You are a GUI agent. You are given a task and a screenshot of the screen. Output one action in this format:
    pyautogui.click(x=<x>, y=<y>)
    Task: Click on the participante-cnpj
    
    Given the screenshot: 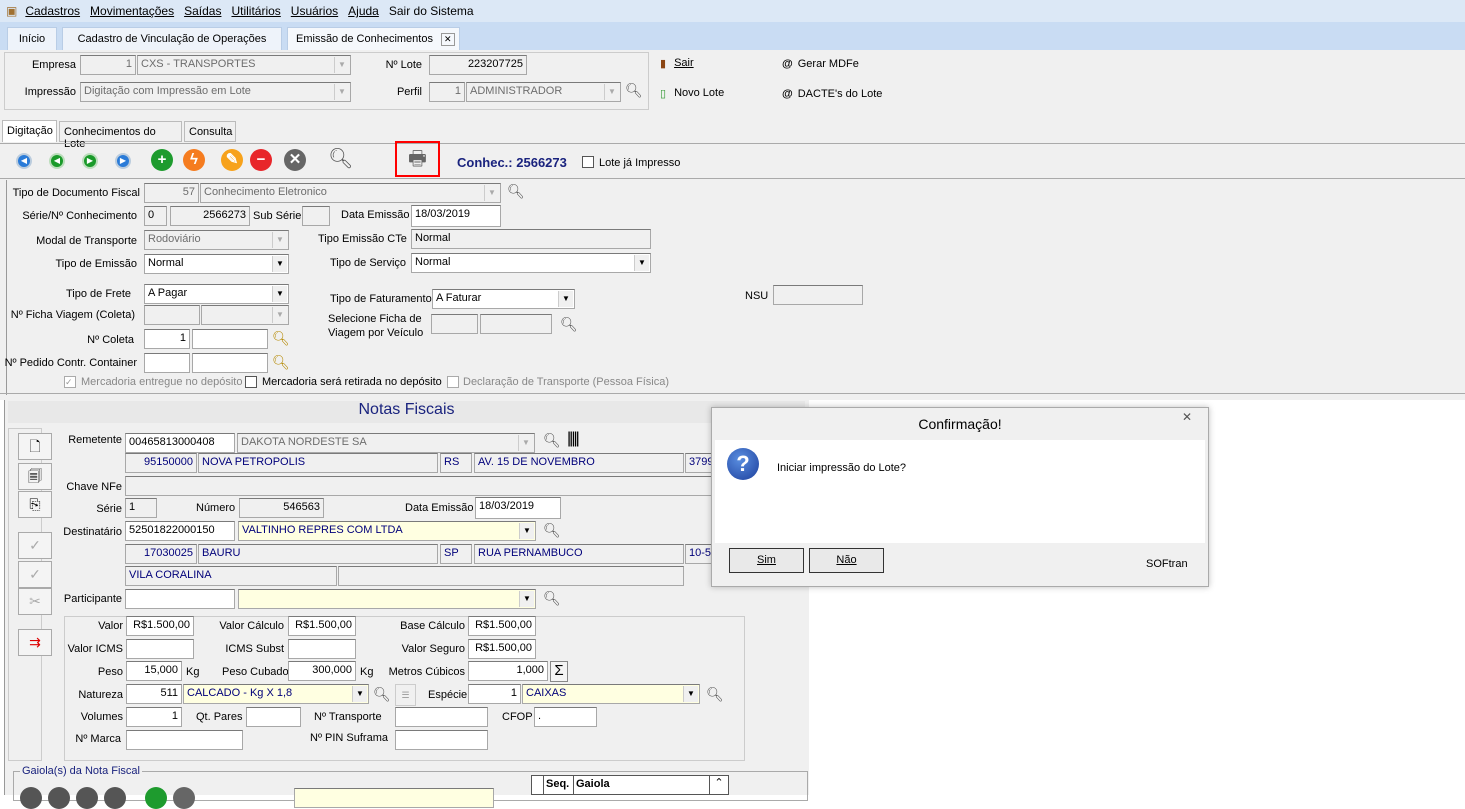 What is the action you would take?
    pyautogui.click(x=180, y=599)
    